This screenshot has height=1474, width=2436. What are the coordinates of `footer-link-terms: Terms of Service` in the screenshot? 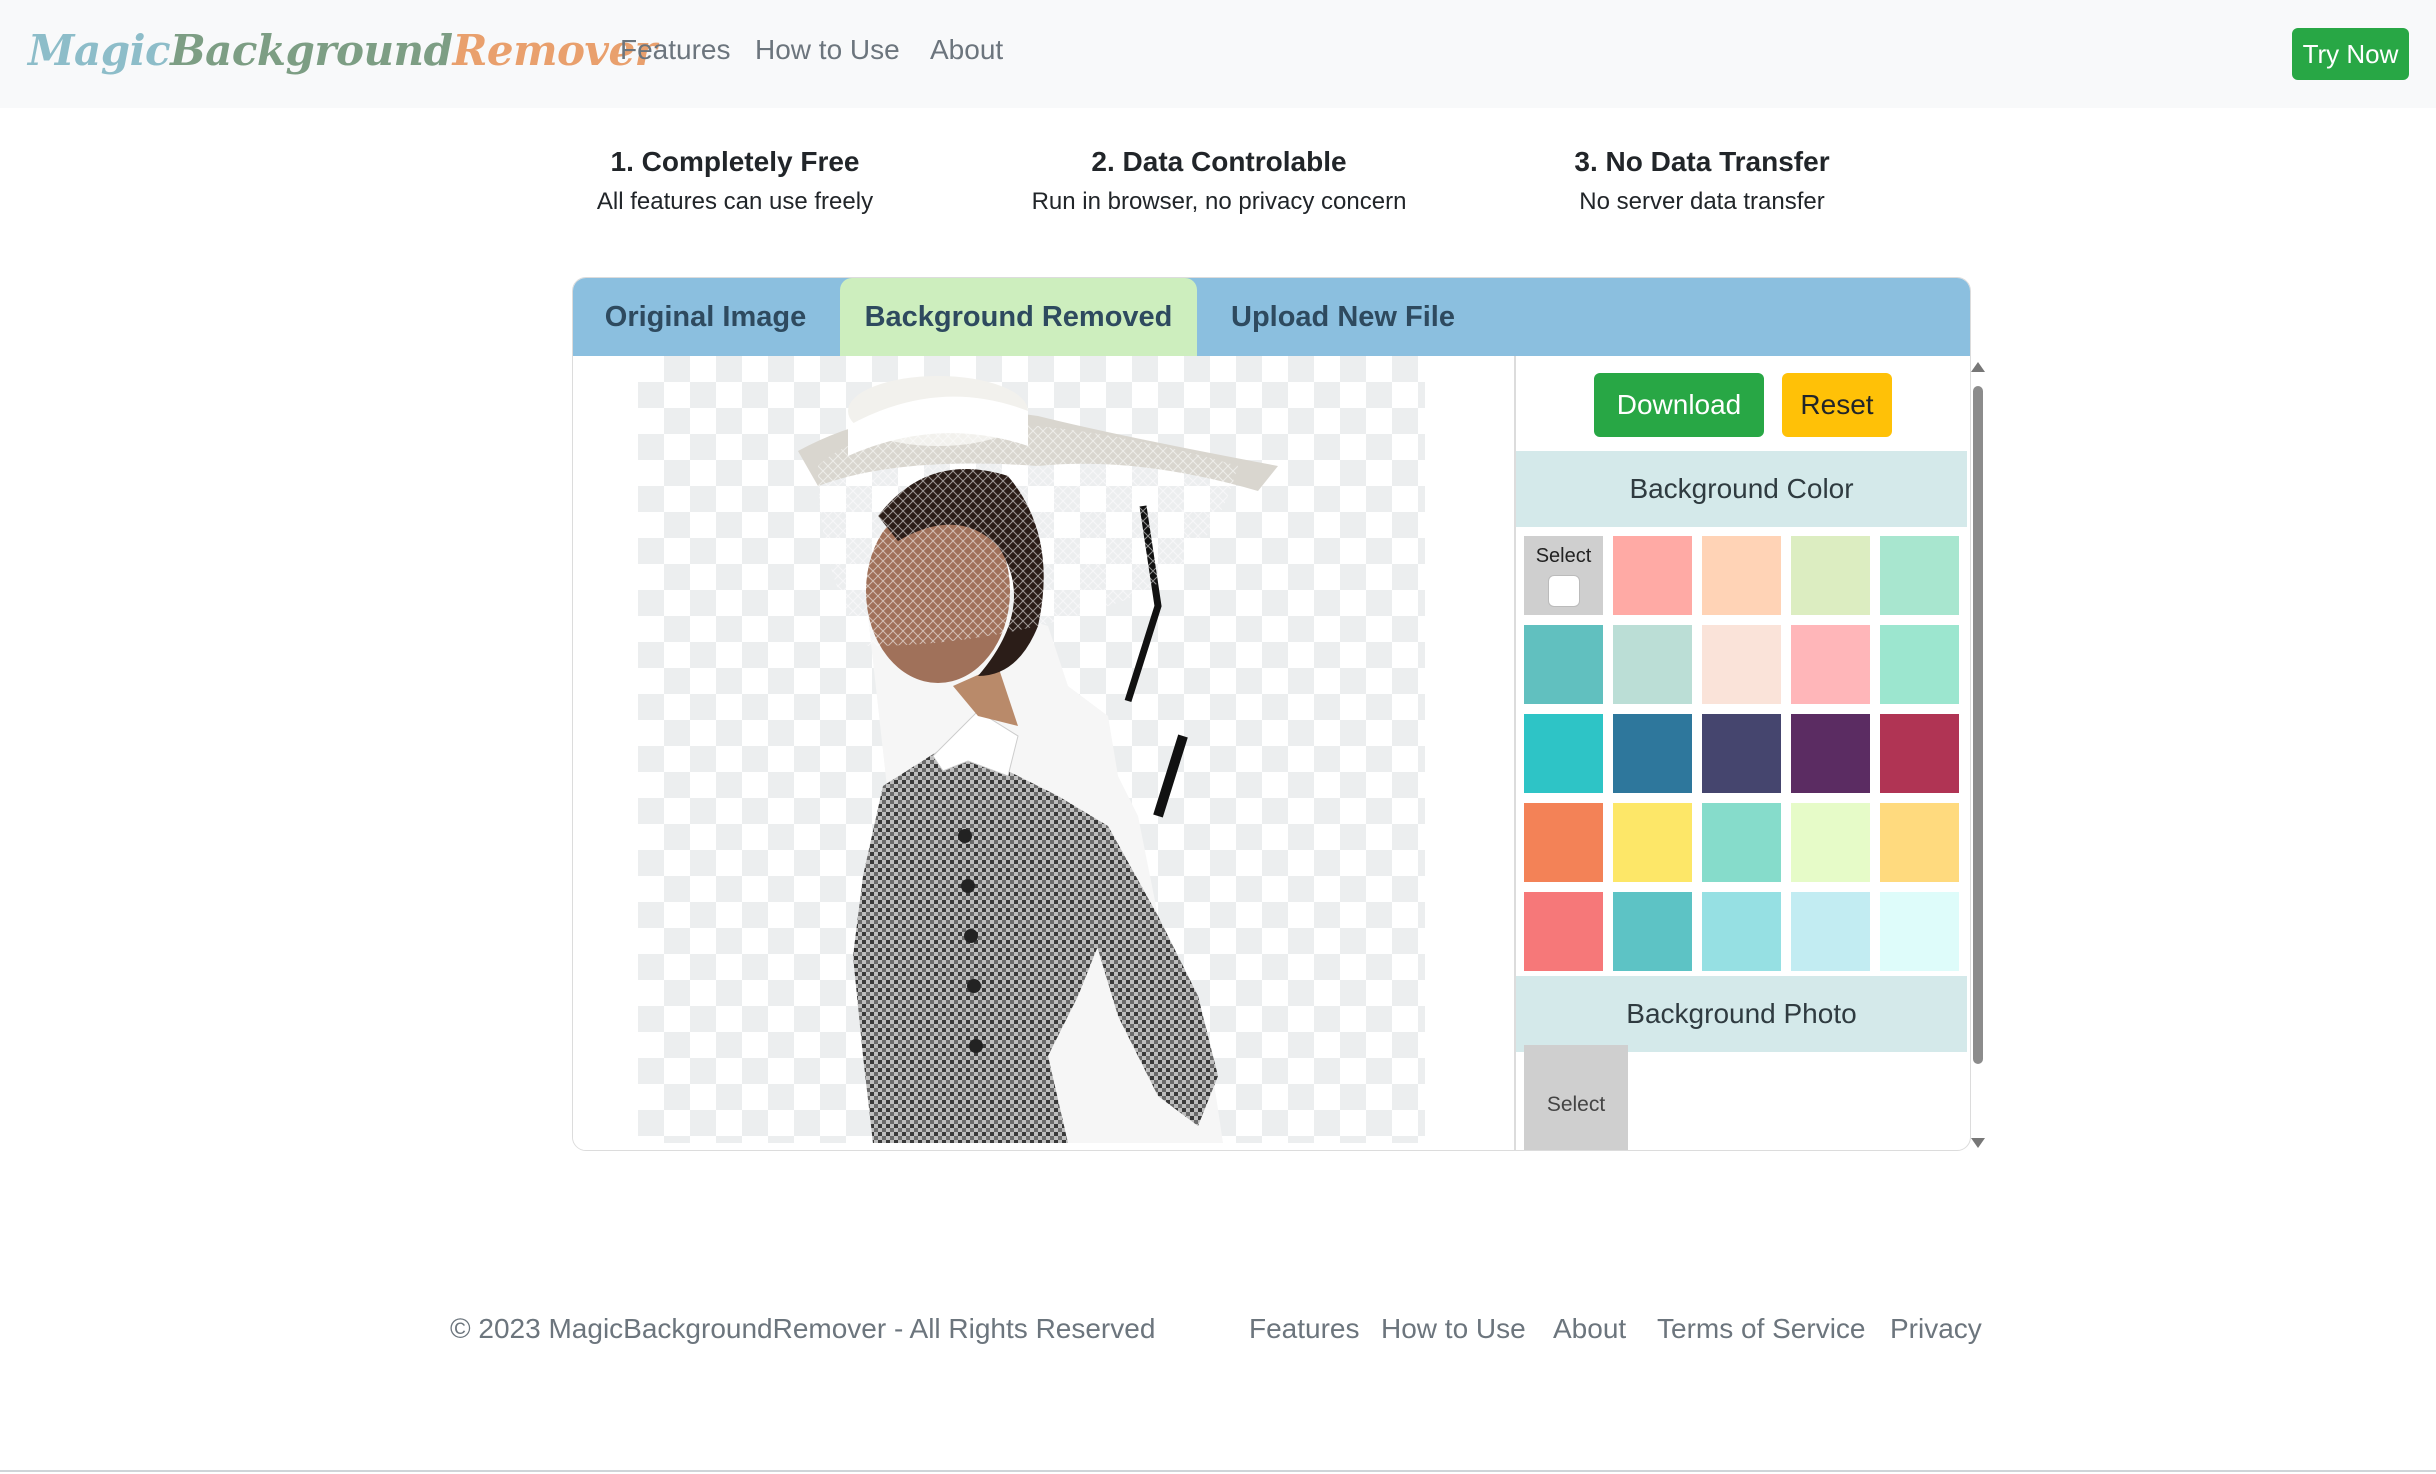 It's located at (1761, 1329).